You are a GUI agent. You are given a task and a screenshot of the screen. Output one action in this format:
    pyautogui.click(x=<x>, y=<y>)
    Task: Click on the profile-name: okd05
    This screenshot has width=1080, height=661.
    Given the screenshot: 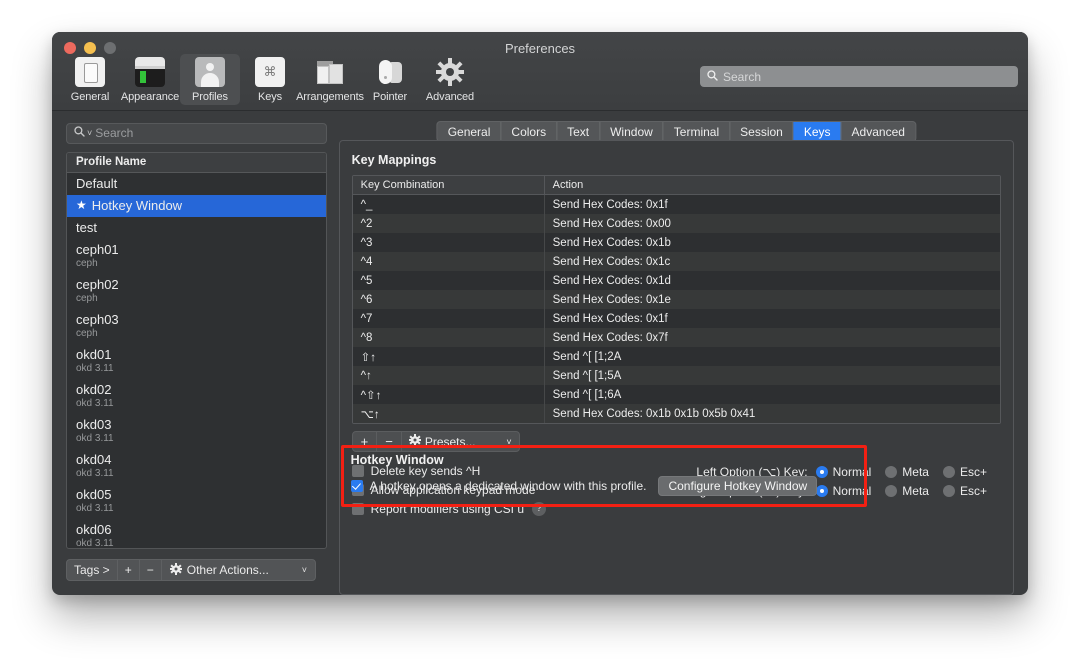 What is the action you would take?
    pyautogui.click(x=201, y=494)
    